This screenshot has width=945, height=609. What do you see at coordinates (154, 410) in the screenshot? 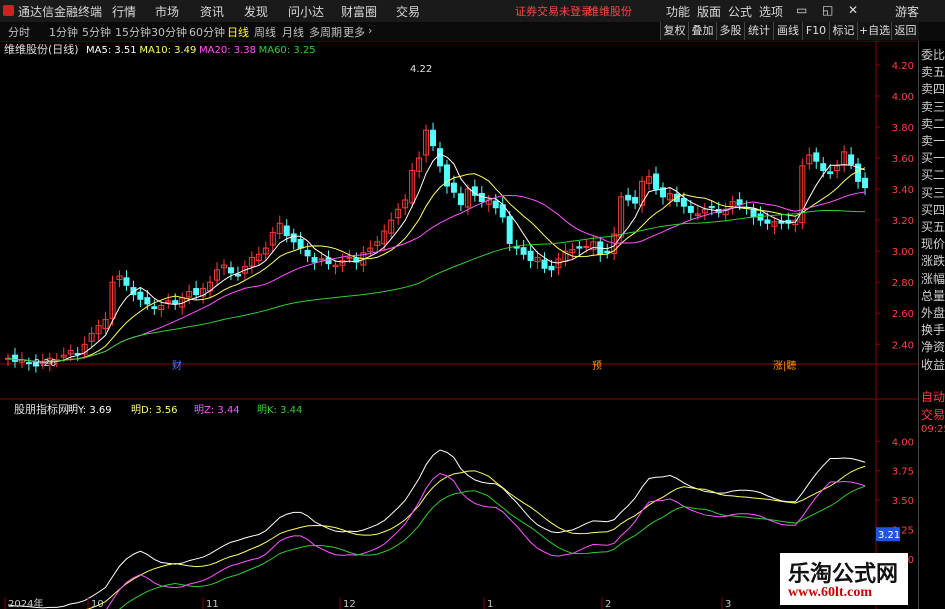
I see `indicator-legend-item: 明D: 3.56` at bounding box center [154, 410].